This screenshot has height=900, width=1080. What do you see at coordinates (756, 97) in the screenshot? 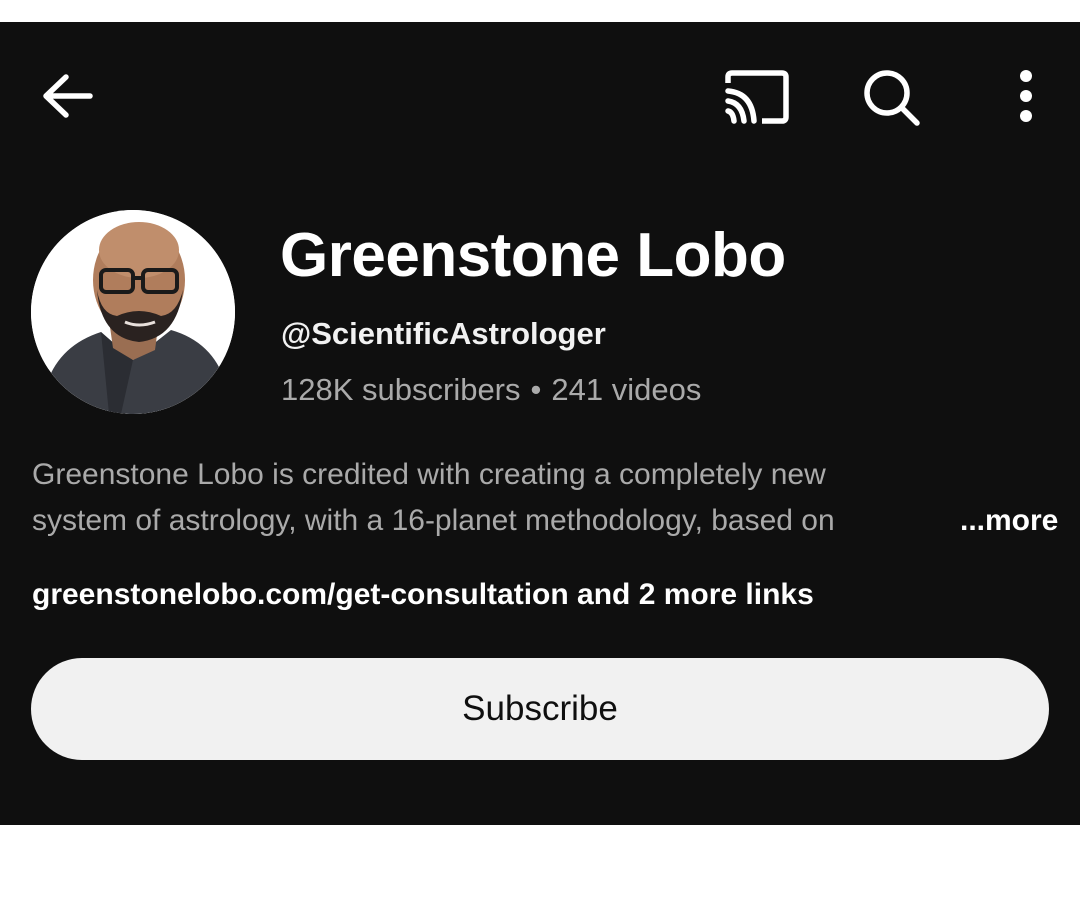
I see `cast-icon` at bounding box center [756, 97].